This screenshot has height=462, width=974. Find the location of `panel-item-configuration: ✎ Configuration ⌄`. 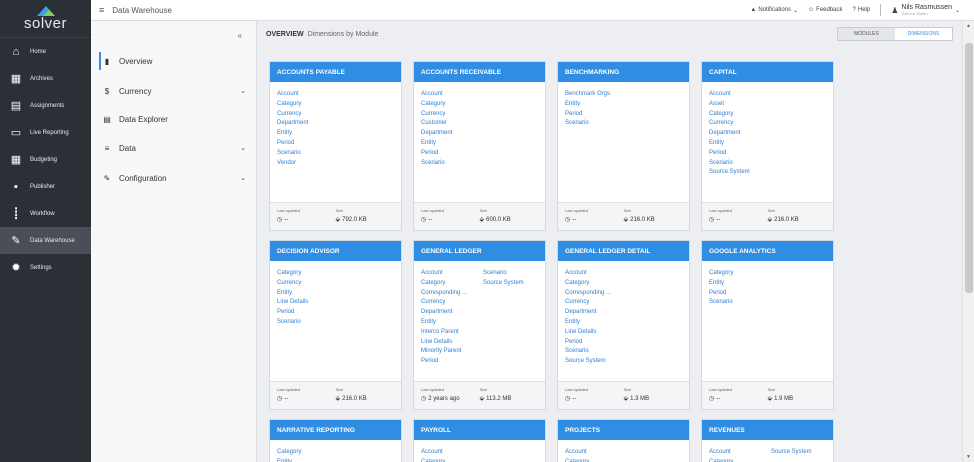

panel-item-configuration: ✎ Configuration ⌄ is located at coordinates (173, 178).